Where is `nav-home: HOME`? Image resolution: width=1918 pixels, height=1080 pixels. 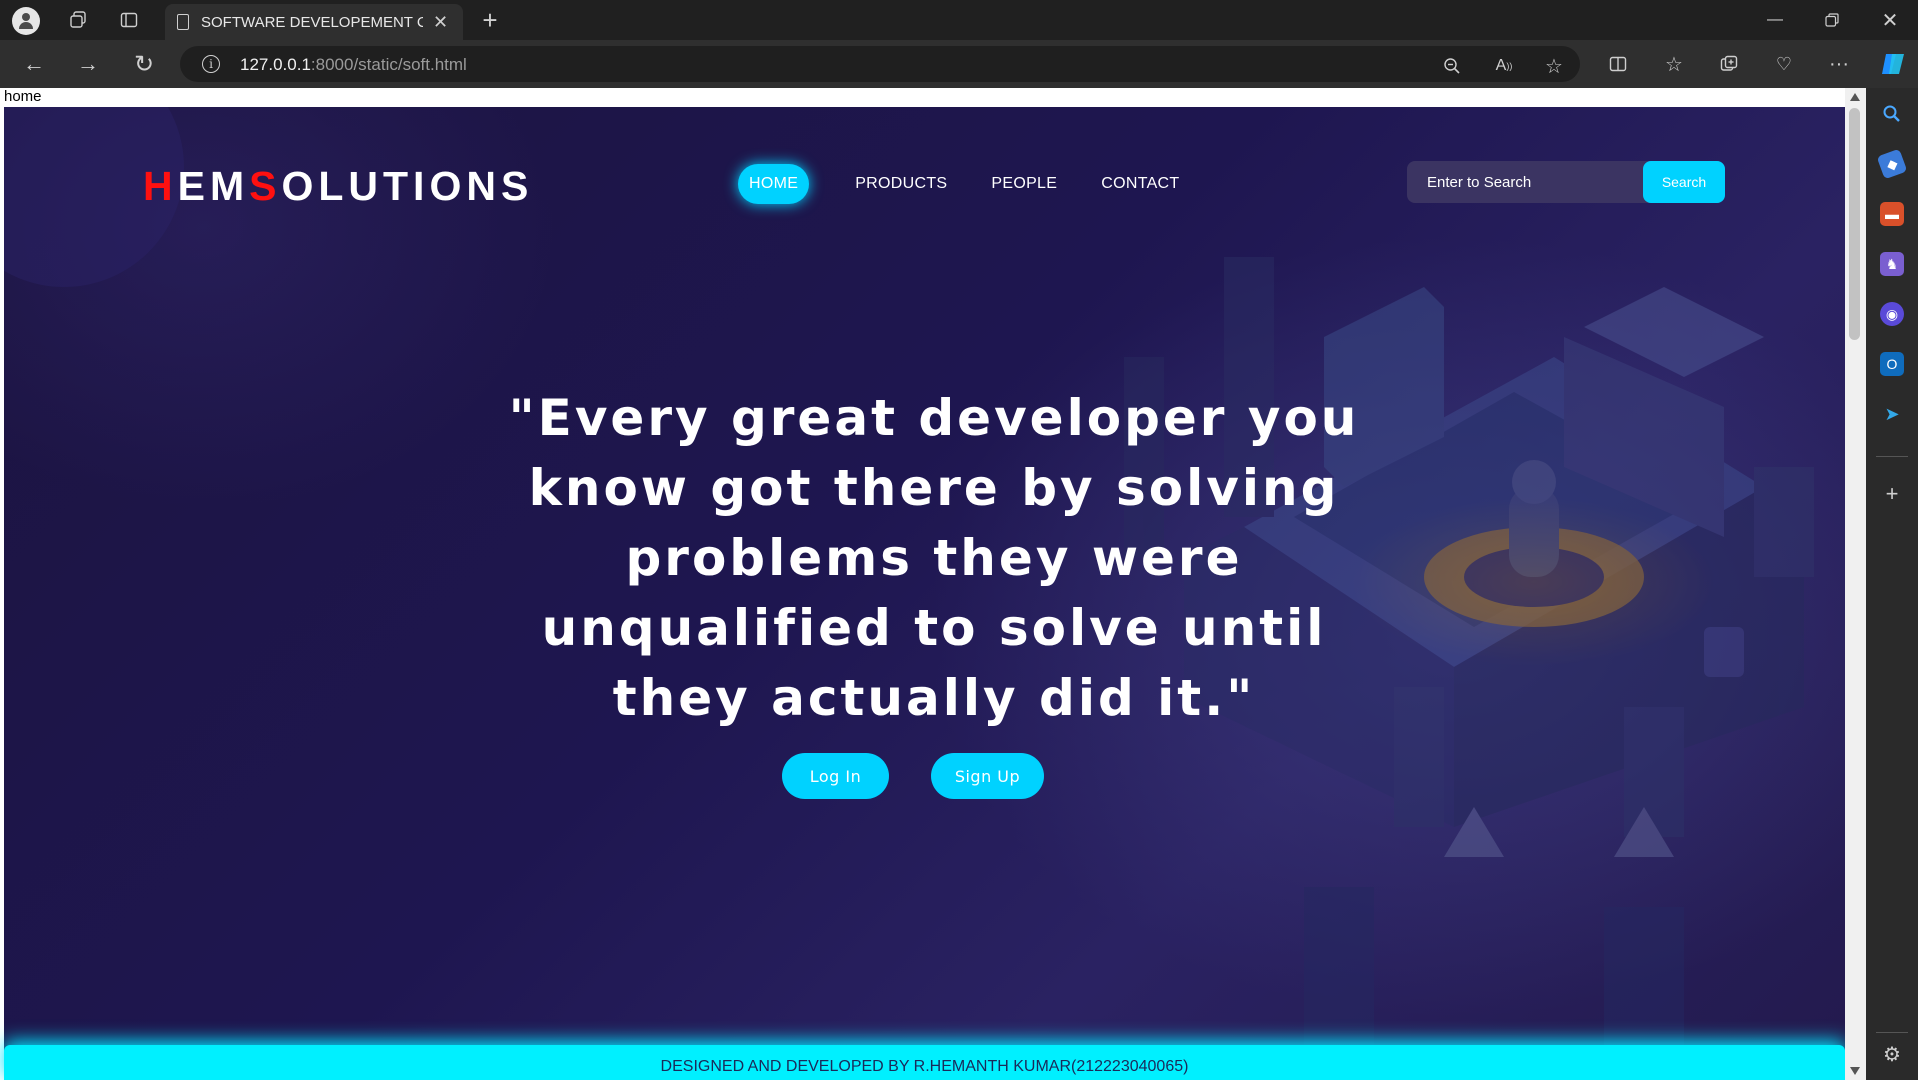
nav-home: HOME is located at coordinates (774, 184).